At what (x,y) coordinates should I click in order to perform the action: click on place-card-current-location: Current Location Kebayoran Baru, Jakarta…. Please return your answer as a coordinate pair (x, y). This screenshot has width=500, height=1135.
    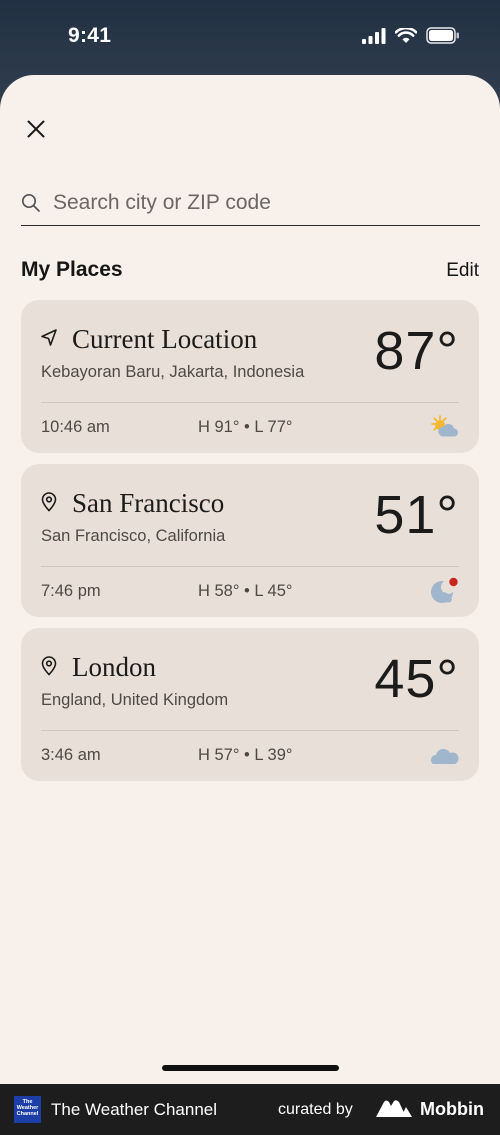
    Looking at the image, I should click on (250, 376).